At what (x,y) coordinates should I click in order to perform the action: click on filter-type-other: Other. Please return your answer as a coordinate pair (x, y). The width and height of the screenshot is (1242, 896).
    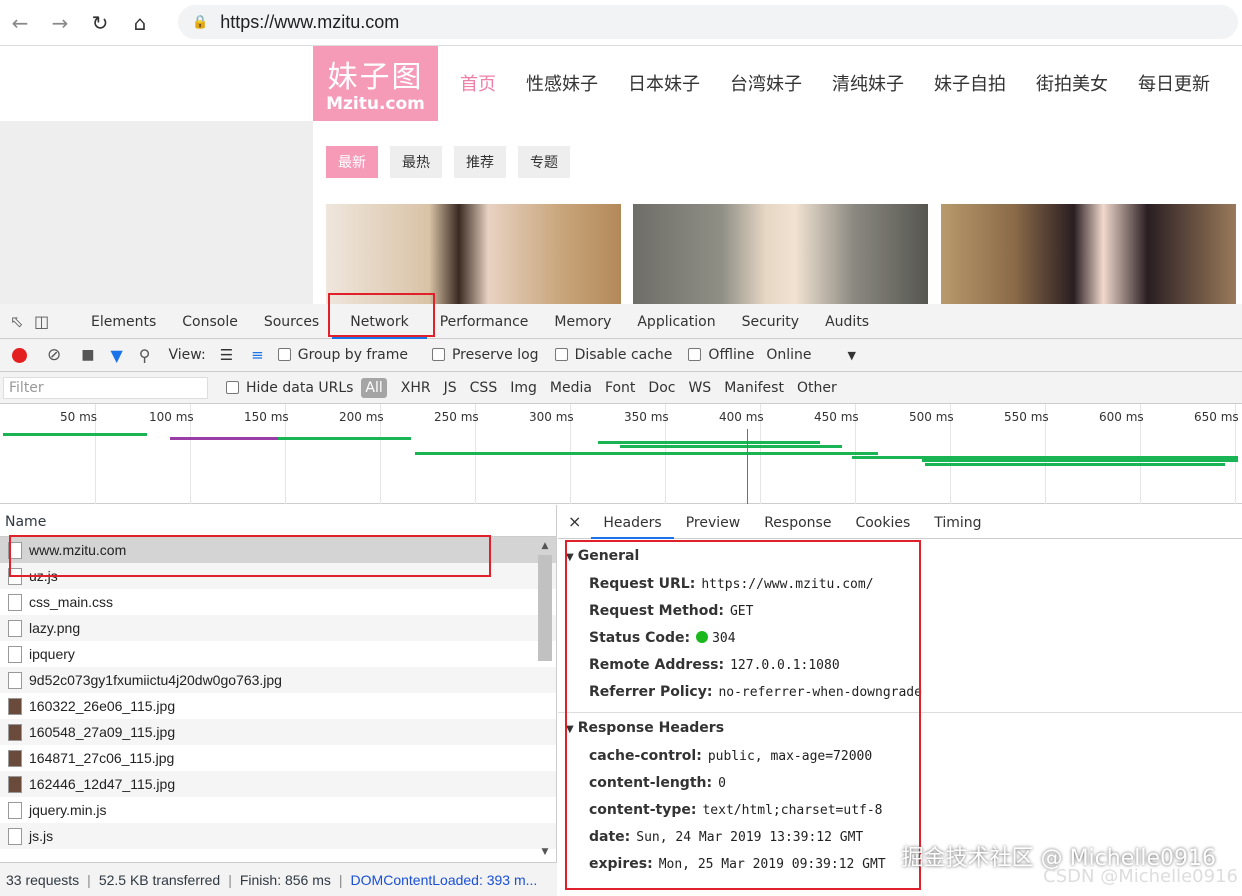
    Looking at the image, I should click on (817, 388).